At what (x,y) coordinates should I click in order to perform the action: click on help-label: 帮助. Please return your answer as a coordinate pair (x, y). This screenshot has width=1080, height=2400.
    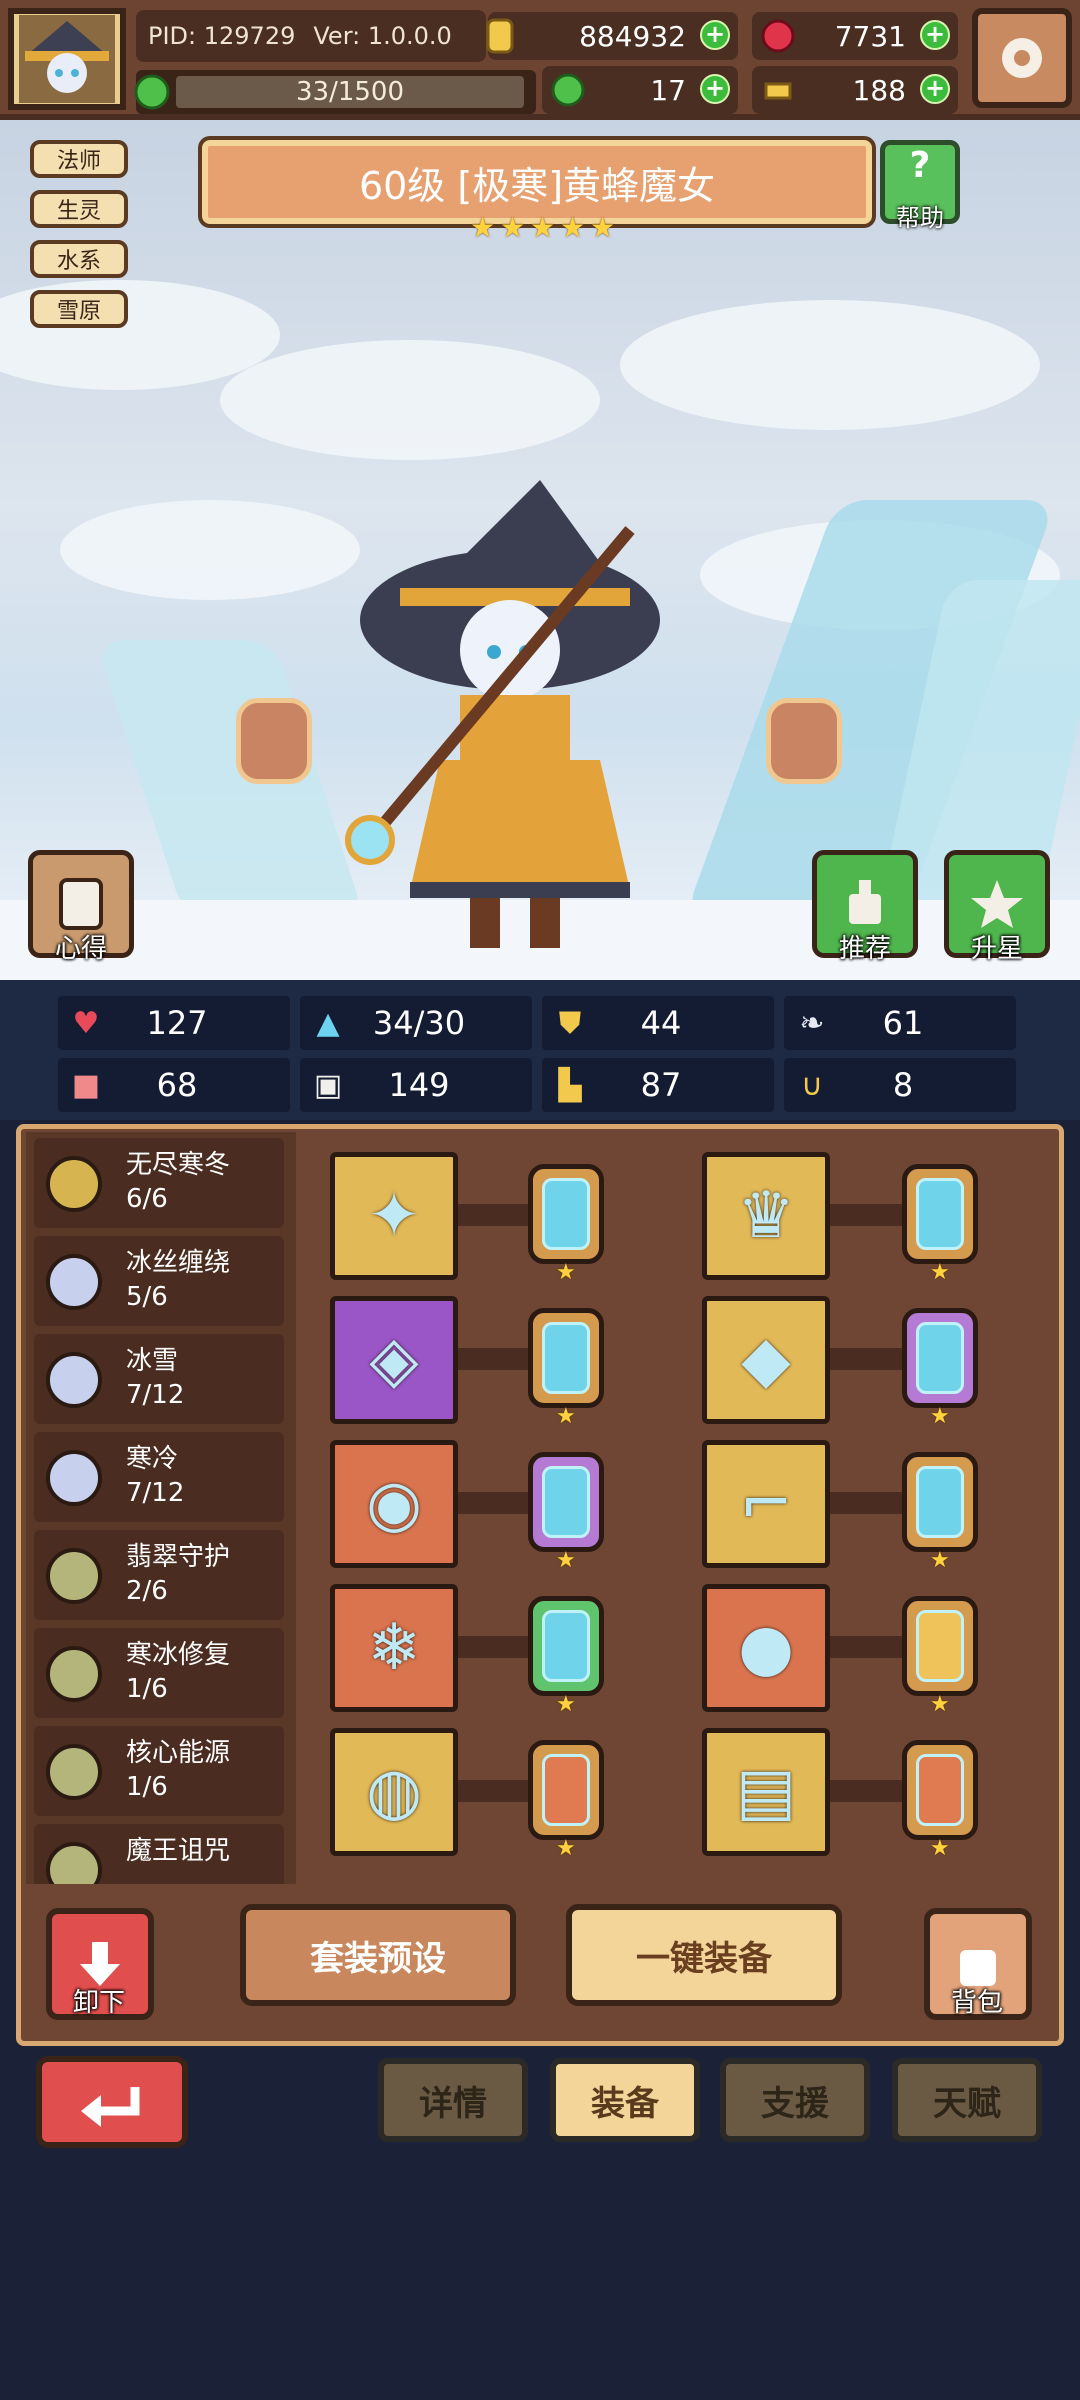
    Looking at the image, I should click on (920, 218).